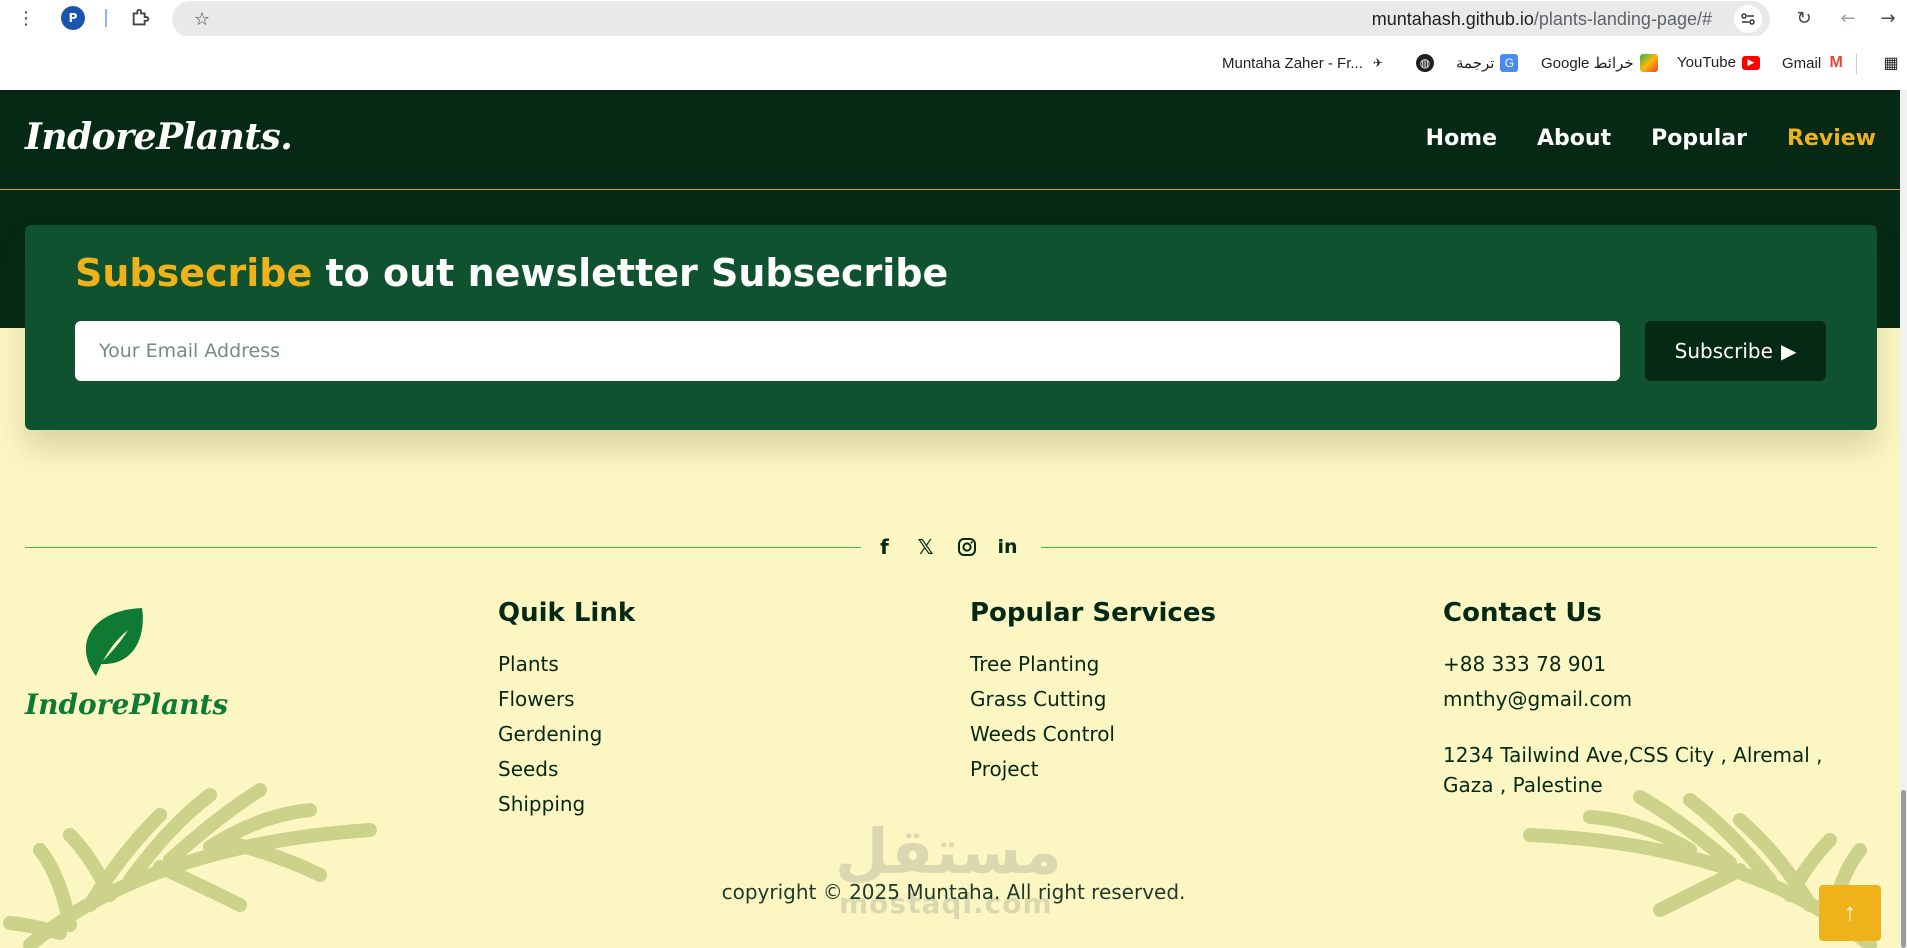  I want to click on extensions-icon, so click(141, 18).